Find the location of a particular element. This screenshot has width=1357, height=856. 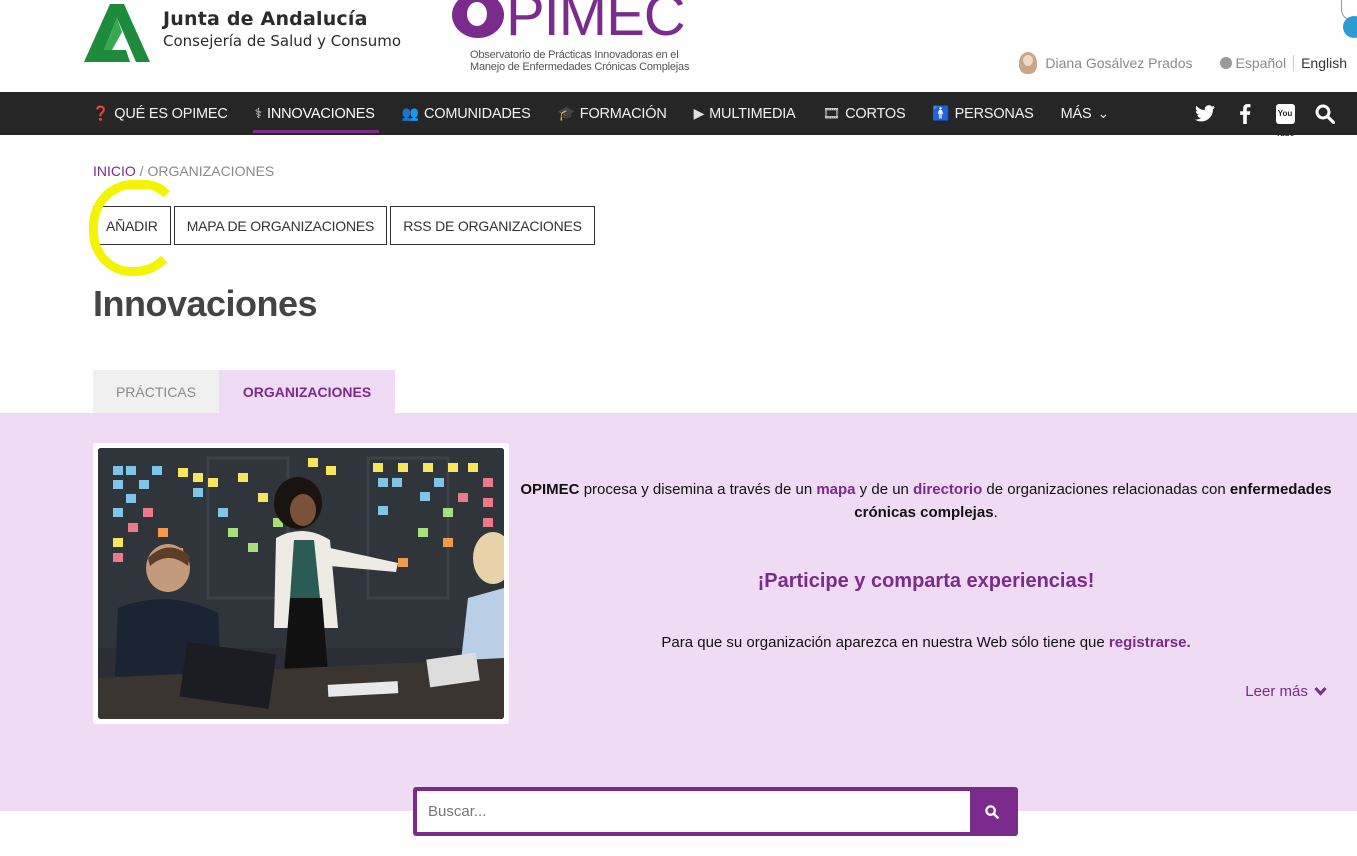

intro-part-1: procesa y disemina a través de un is located at coordinates (698, 489).